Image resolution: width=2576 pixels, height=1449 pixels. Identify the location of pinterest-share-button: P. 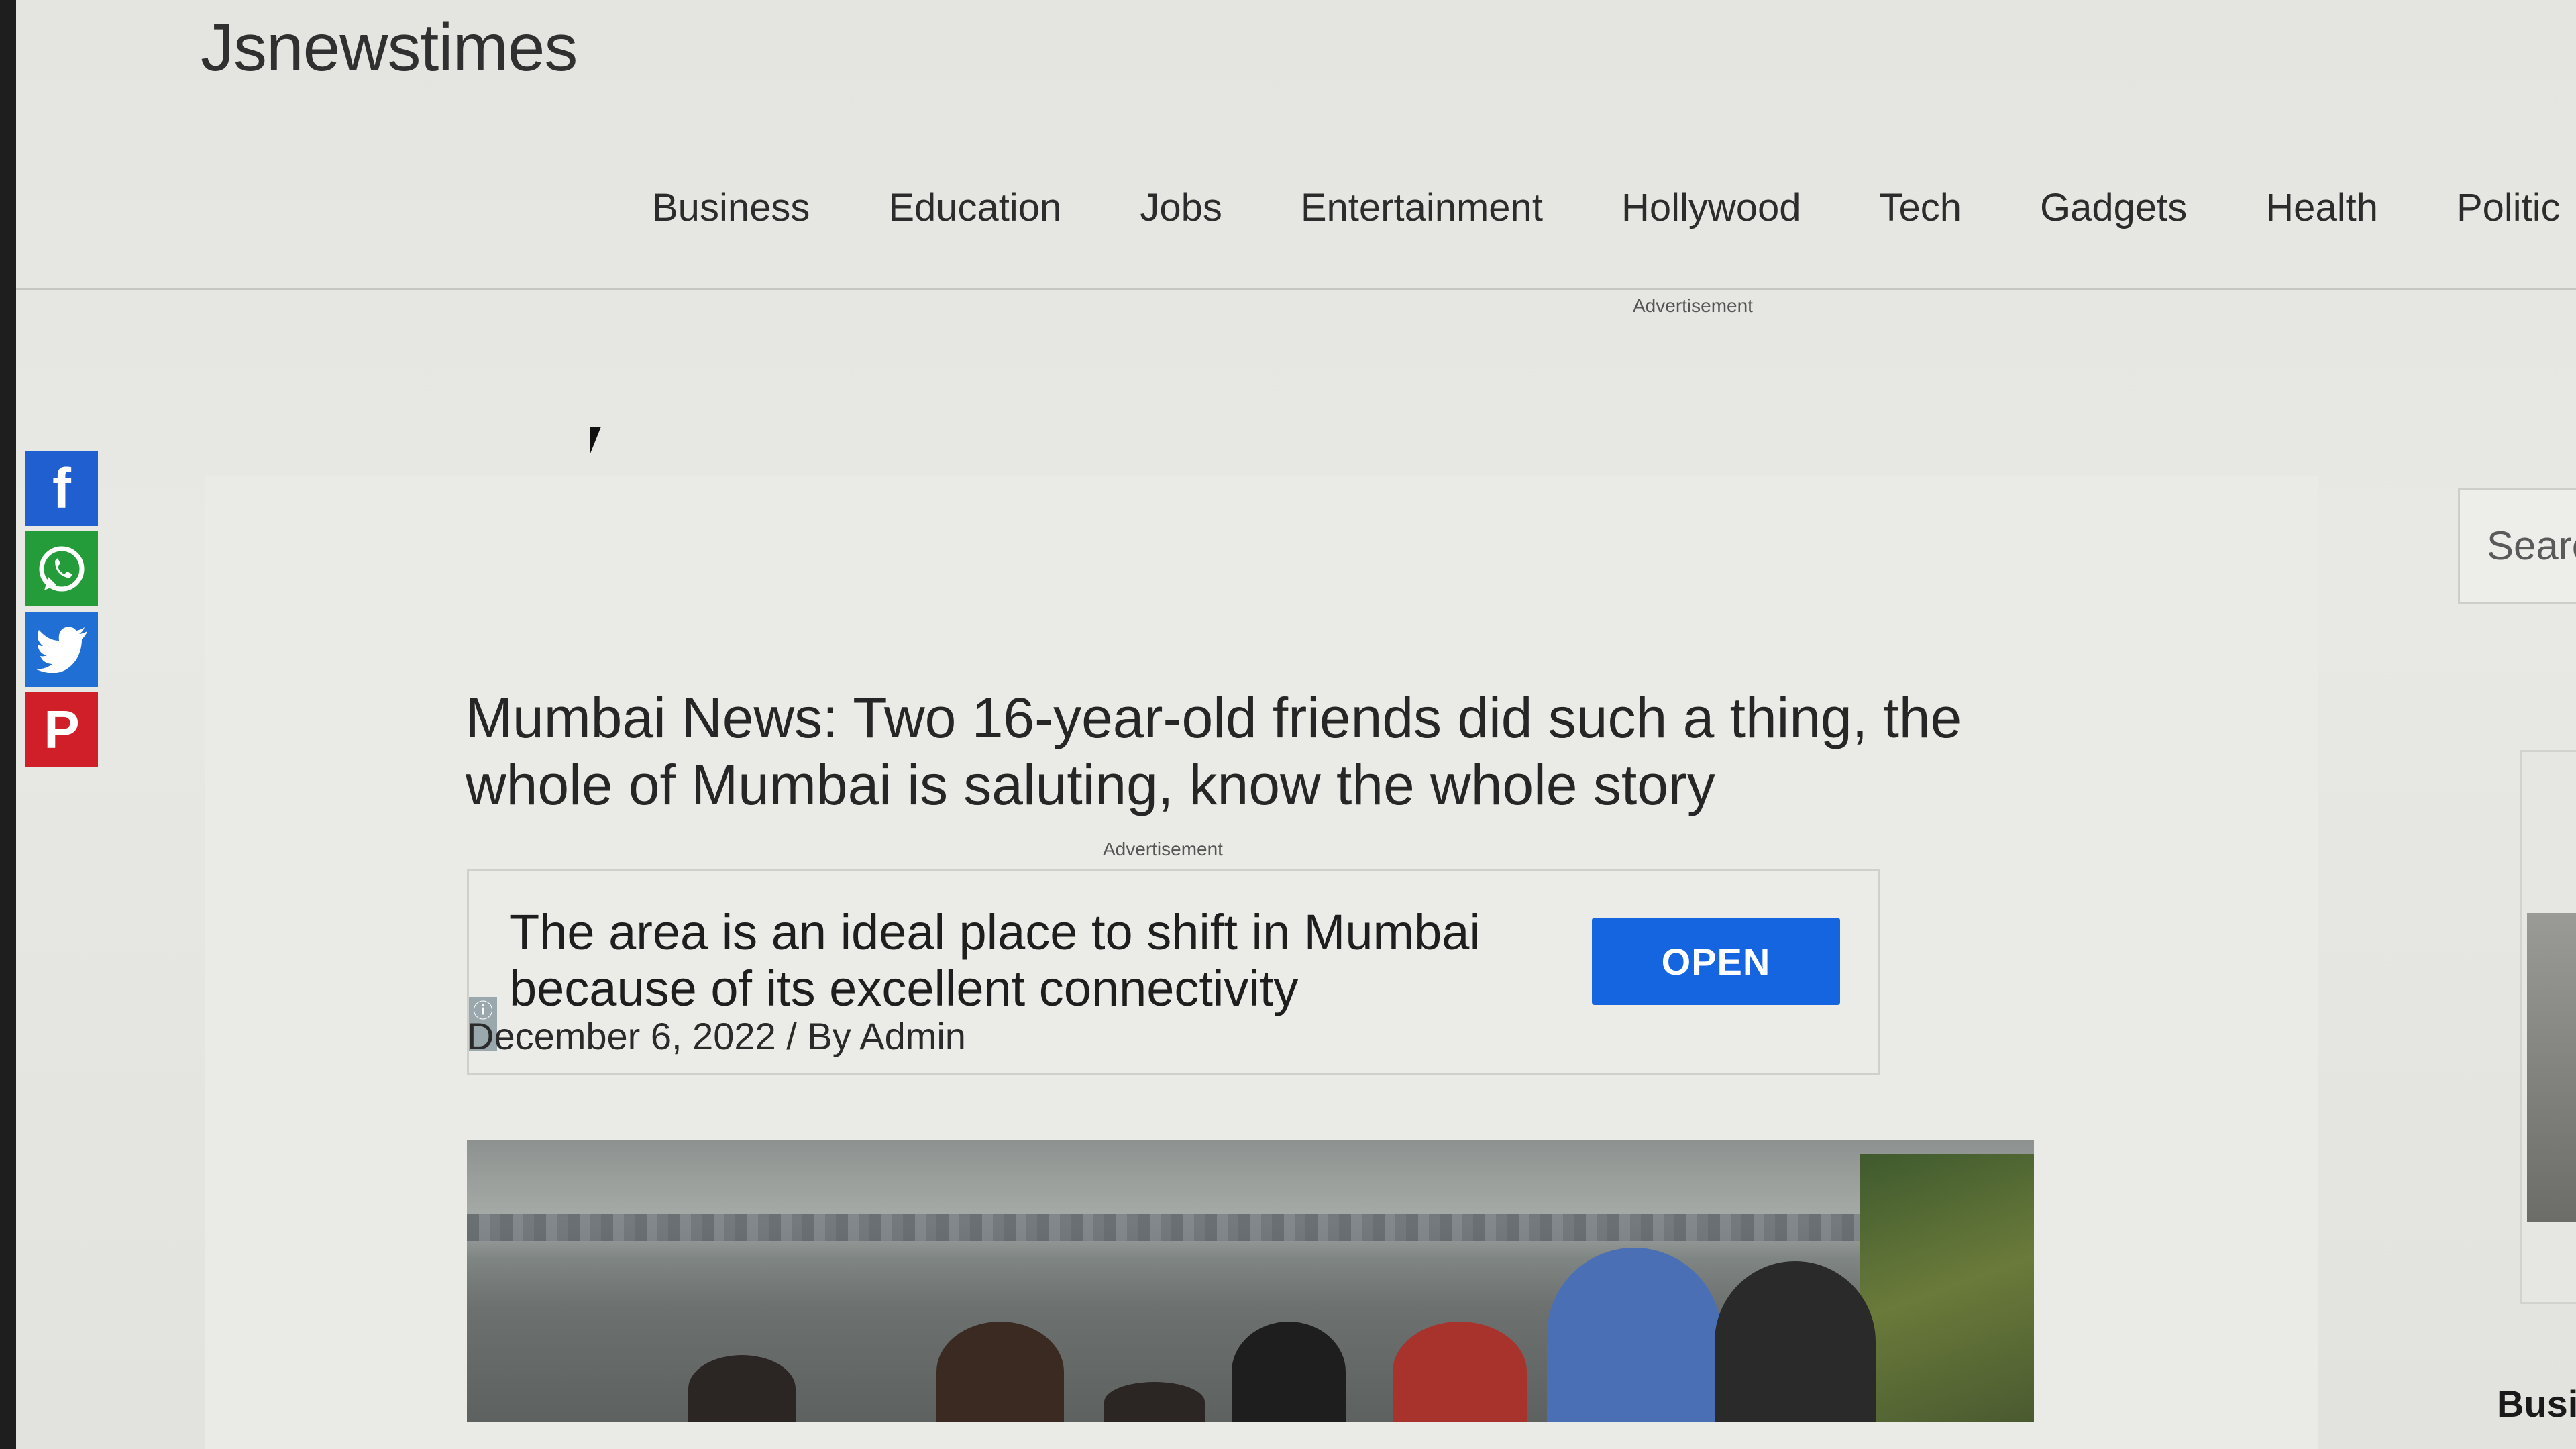
(61, 729).